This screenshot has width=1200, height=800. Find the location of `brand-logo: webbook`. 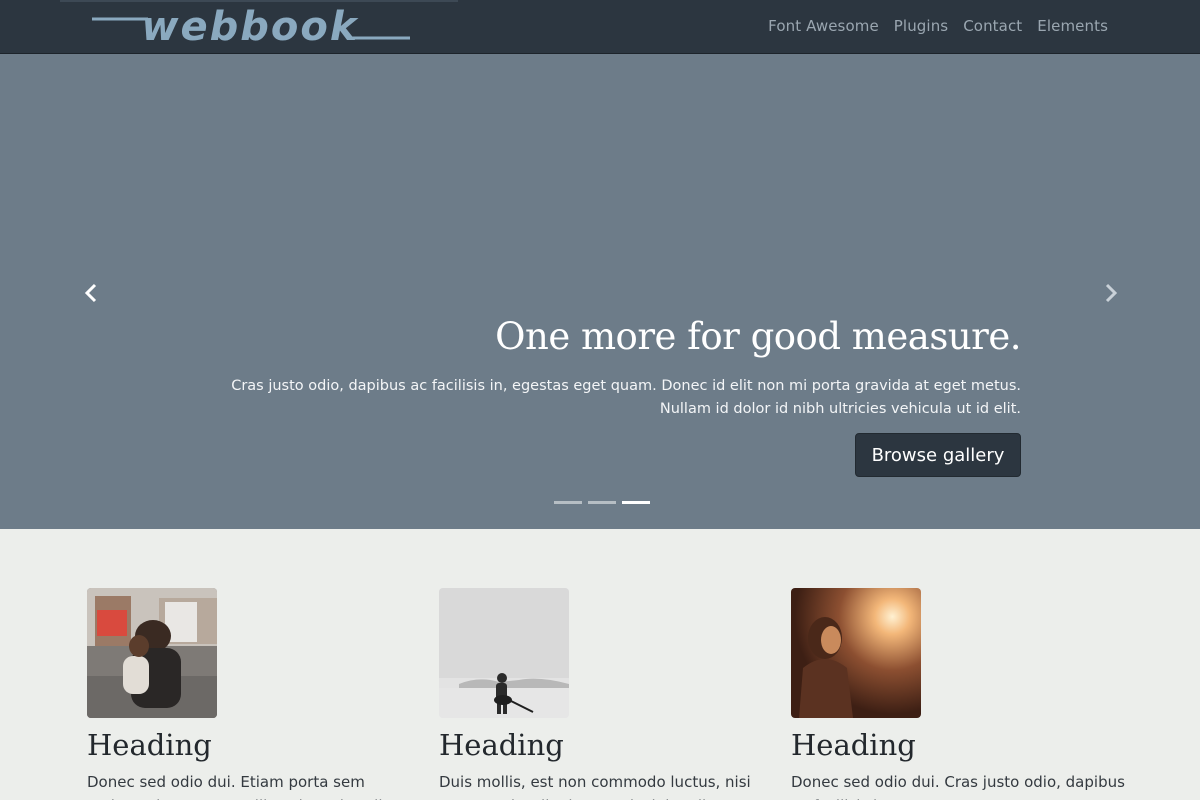

brand-logo: webbook is located at coordinates (252, 27).